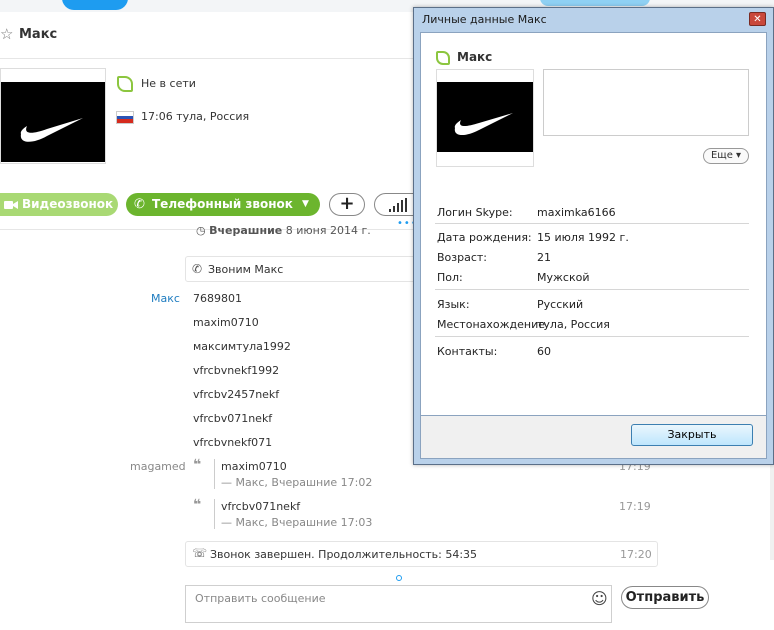 Image resolution: width=774 pixels, height=630 pixels. What do you see at coordinates (390, 598) in the screenshot?
I see `message-input` at bounding box center [390, 598].